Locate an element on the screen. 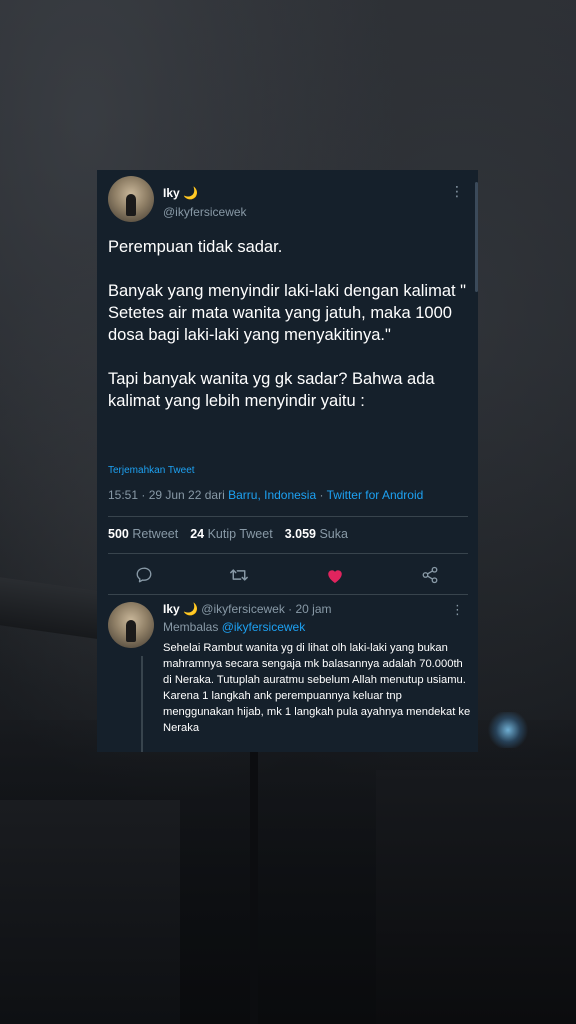 This screenshot has height=1024, width=576. replying-to: Membalas @ikyfersicewek is located at coordinates (234, 627).